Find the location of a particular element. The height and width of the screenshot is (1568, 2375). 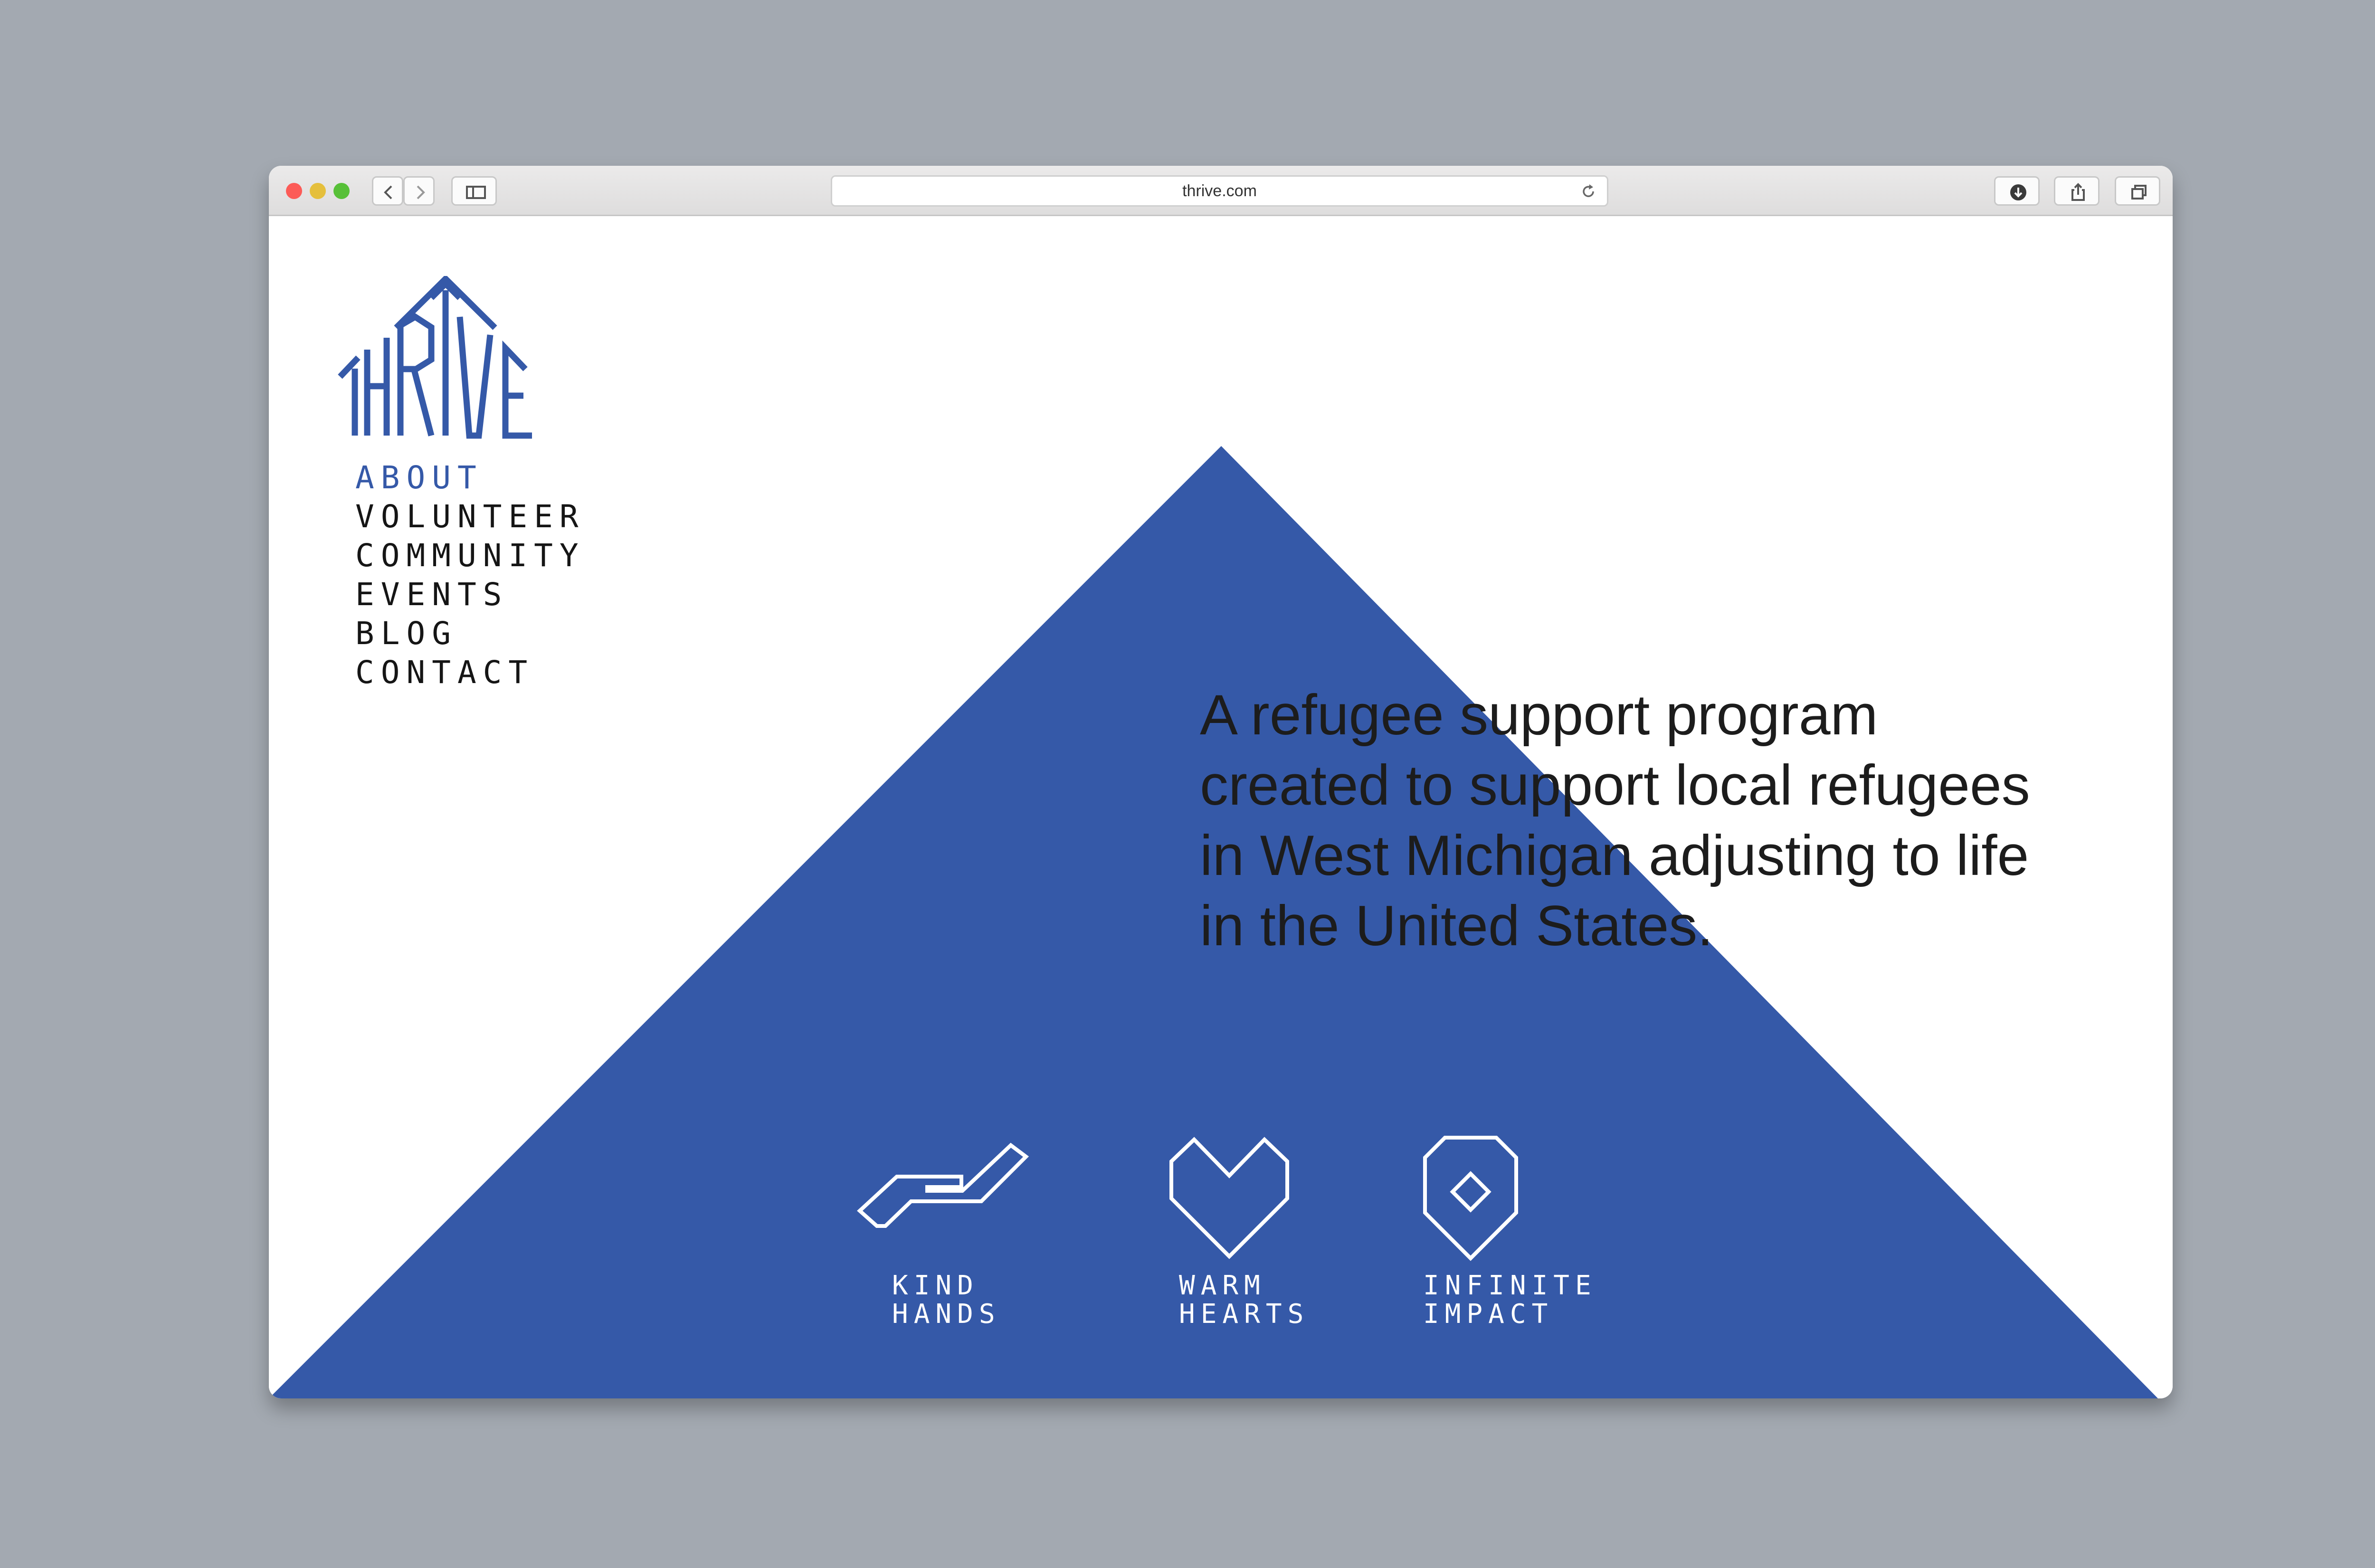

thrive-logo is located at coordinates (435, 357).